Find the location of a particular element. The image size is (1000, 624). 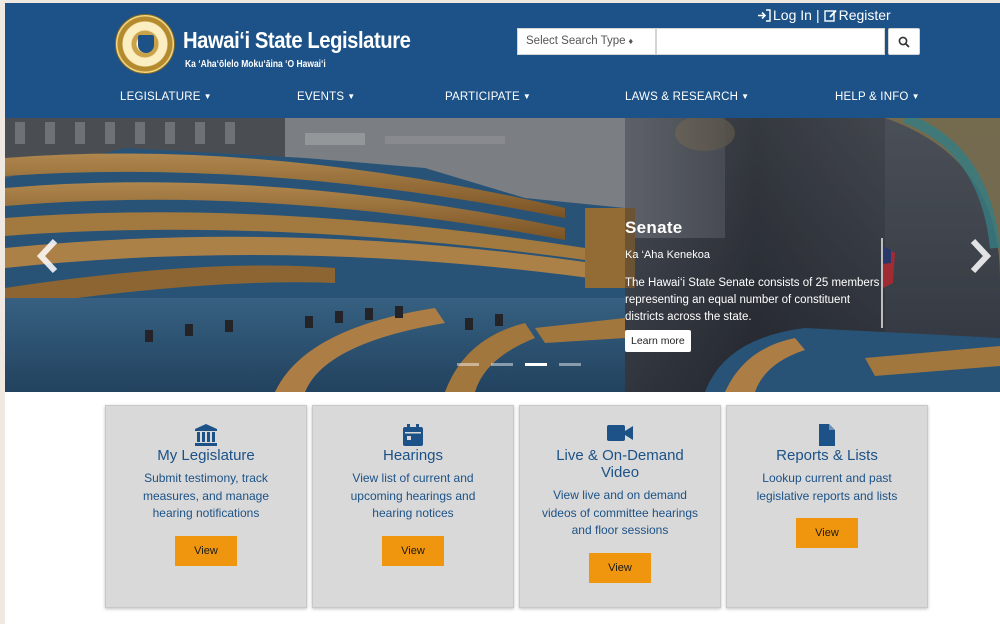

search-icon is located at coordinates (904, 42).